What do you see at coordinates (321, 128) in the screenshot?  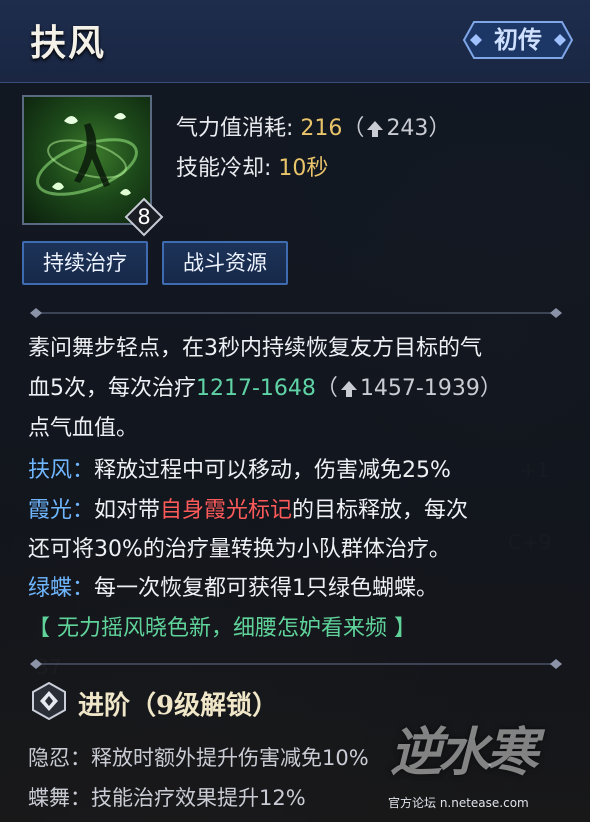 I see `cost-value: 216` at bounding box center [321, 128].